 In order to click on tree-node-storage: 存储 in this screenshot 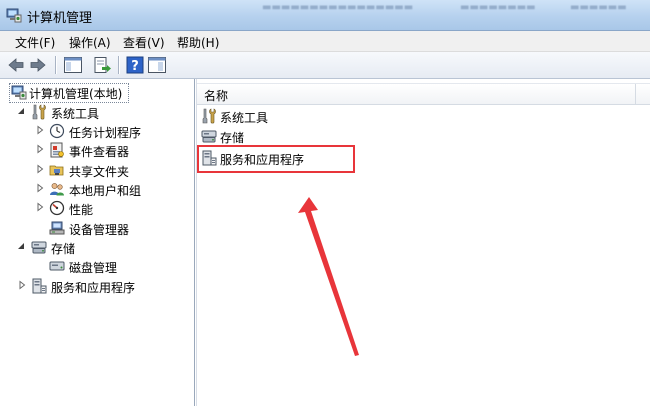, I will do `click(95, 247)`.